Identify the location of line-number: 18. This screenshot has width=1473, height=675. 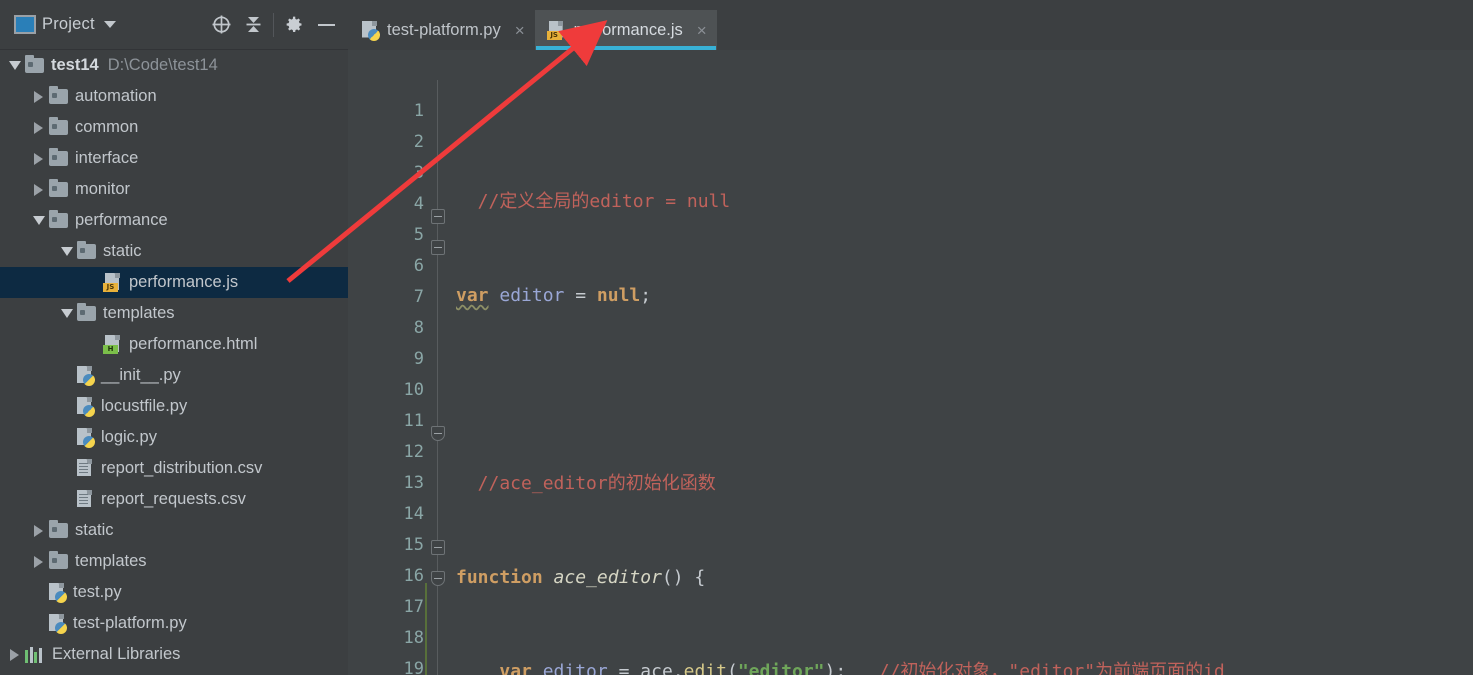
(413, 638).